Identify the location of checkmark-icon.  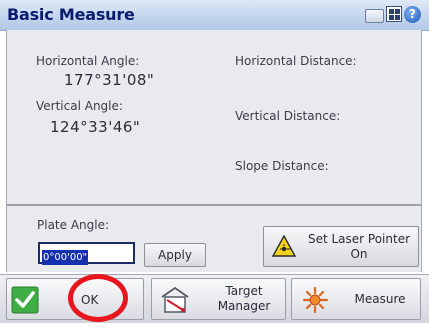
(25, 300).